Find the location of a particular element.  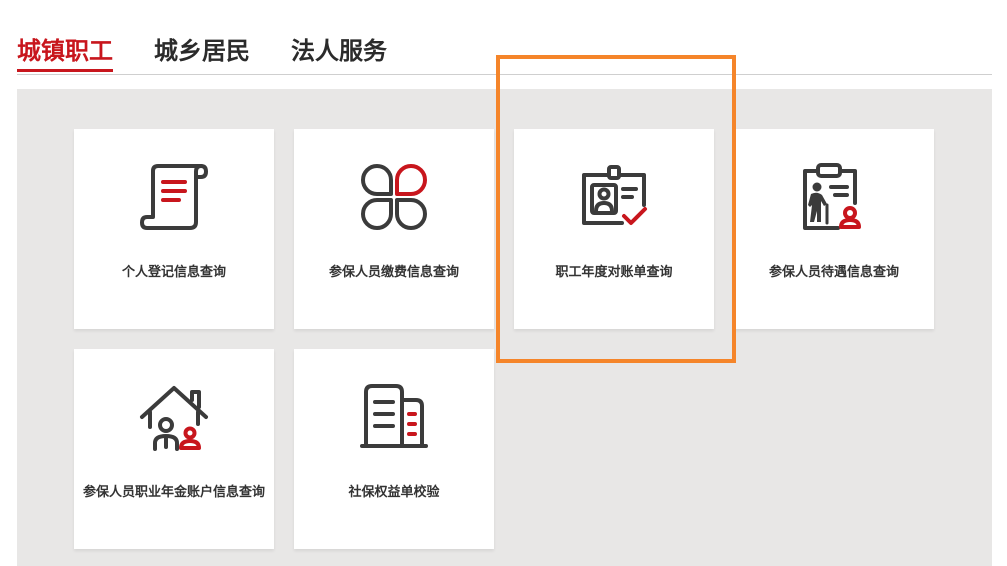

service-card-personal-registration: 个人登记信息查询 is located at coordinates (174, 229).